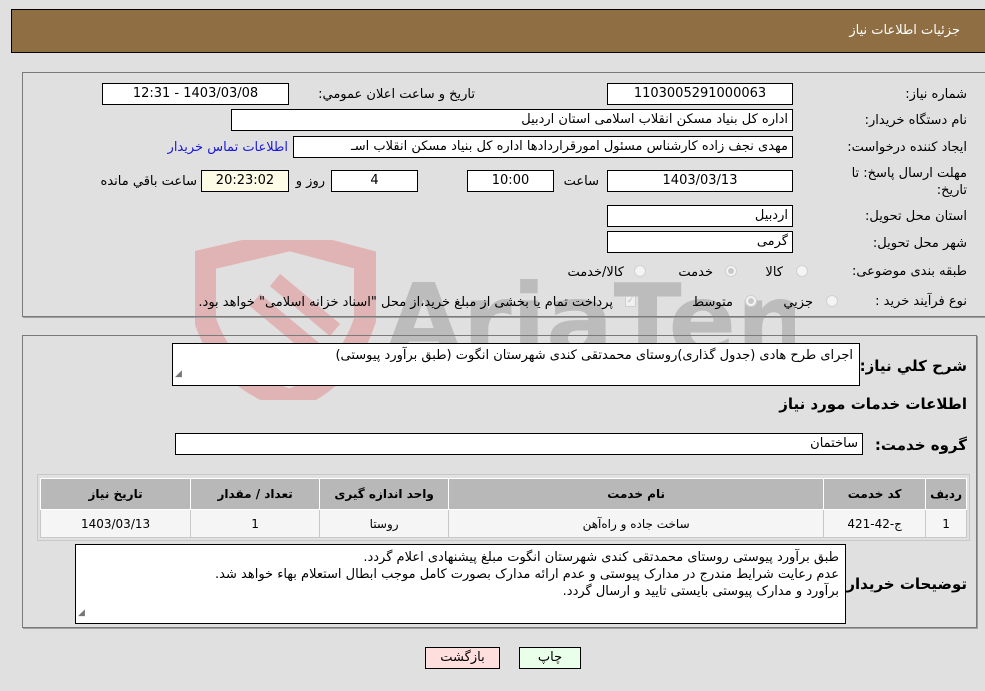 The height and width of the screenshot is (691, 985). I want to click on col-service-name: نام خدمت, so click(636, 494).